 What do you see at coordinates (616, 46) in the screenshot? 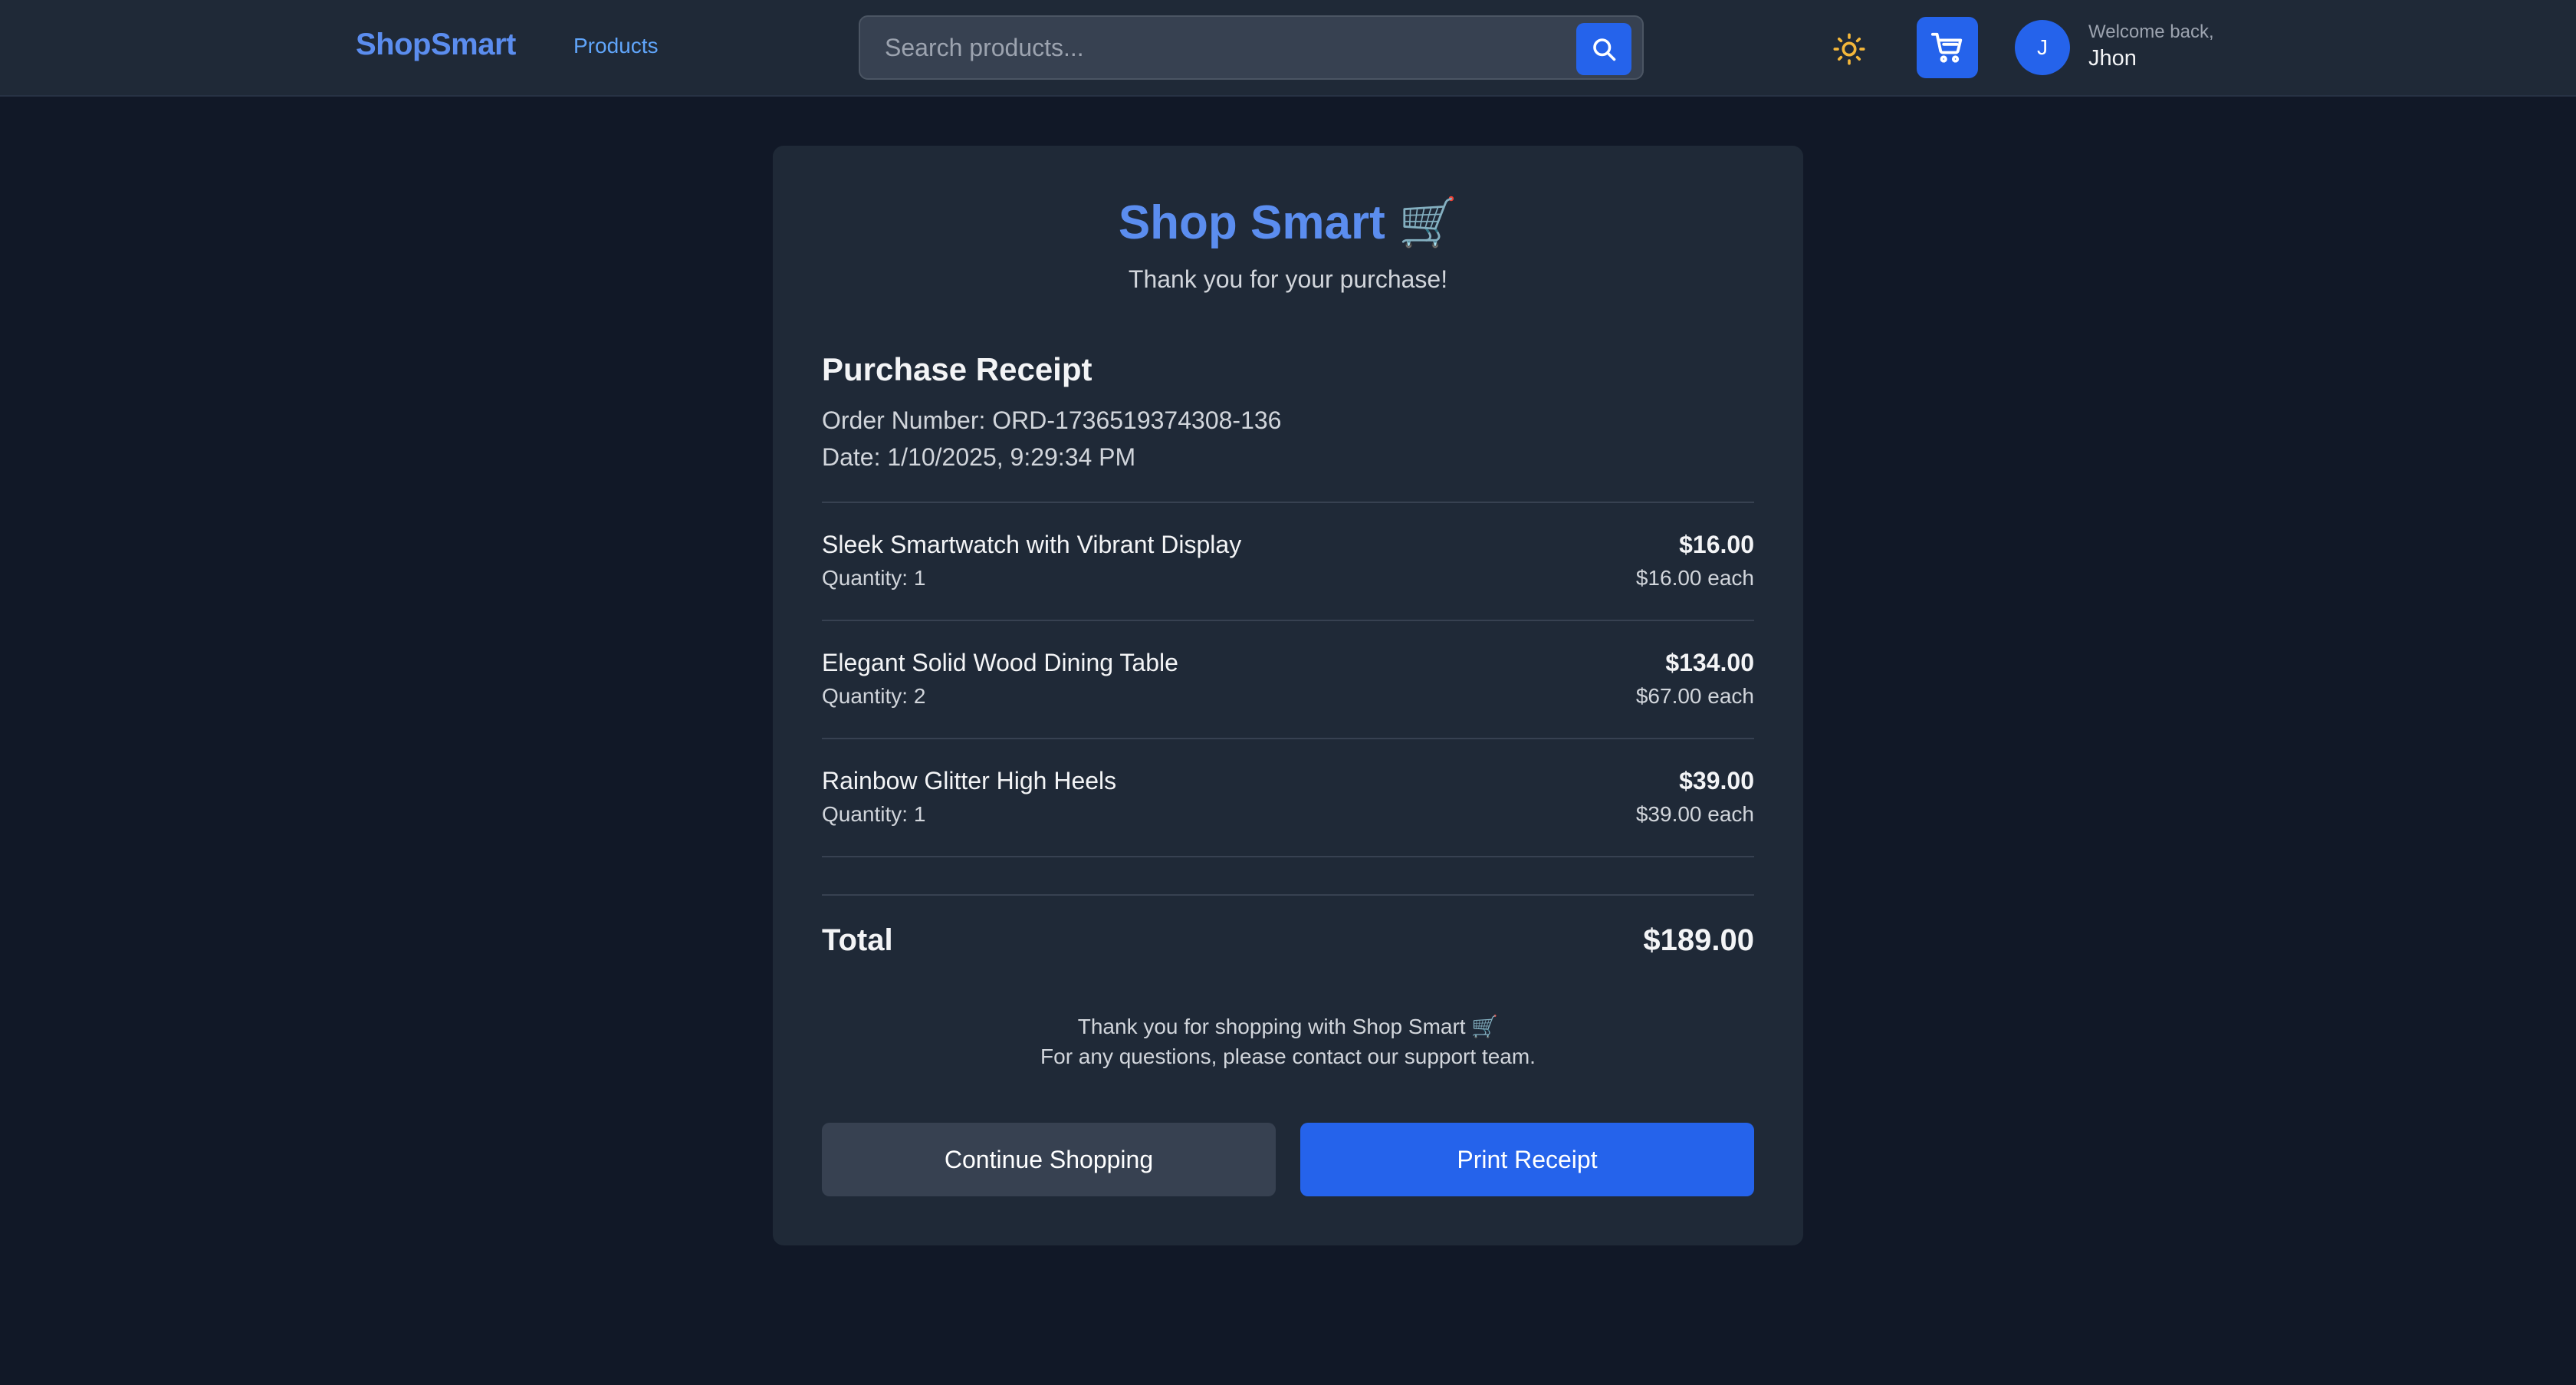
I see `nav-link-products: Products` at bounding box center [616, 46].